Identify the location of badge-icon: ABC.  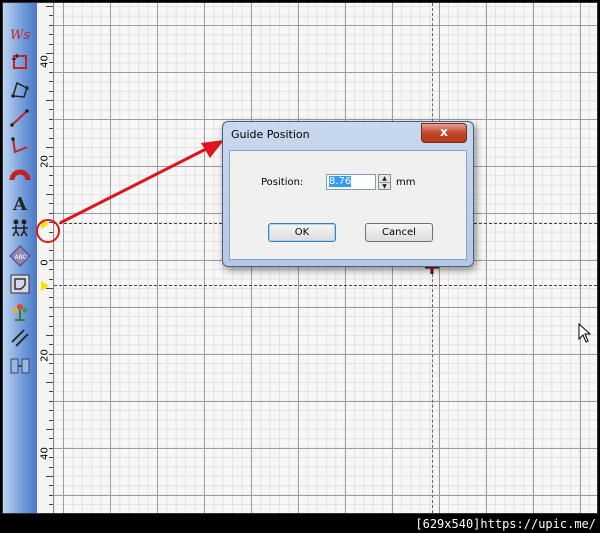
(20, 256).